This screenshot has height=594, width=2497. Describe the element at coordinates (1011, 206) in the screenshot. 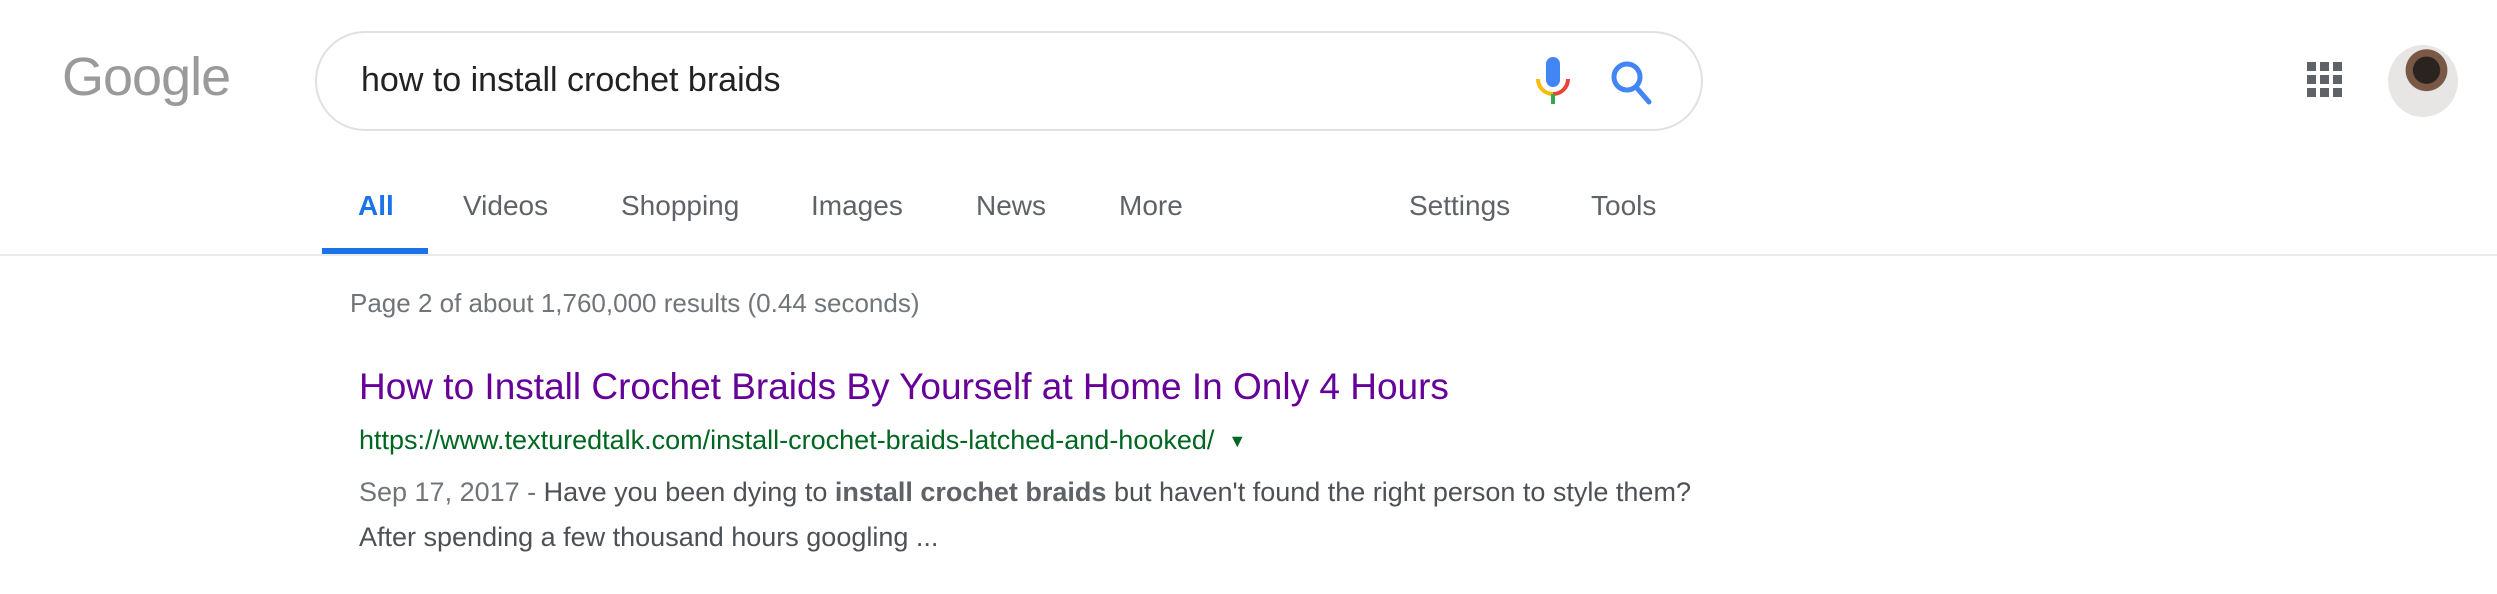

I see `tab-news: News` at that location.